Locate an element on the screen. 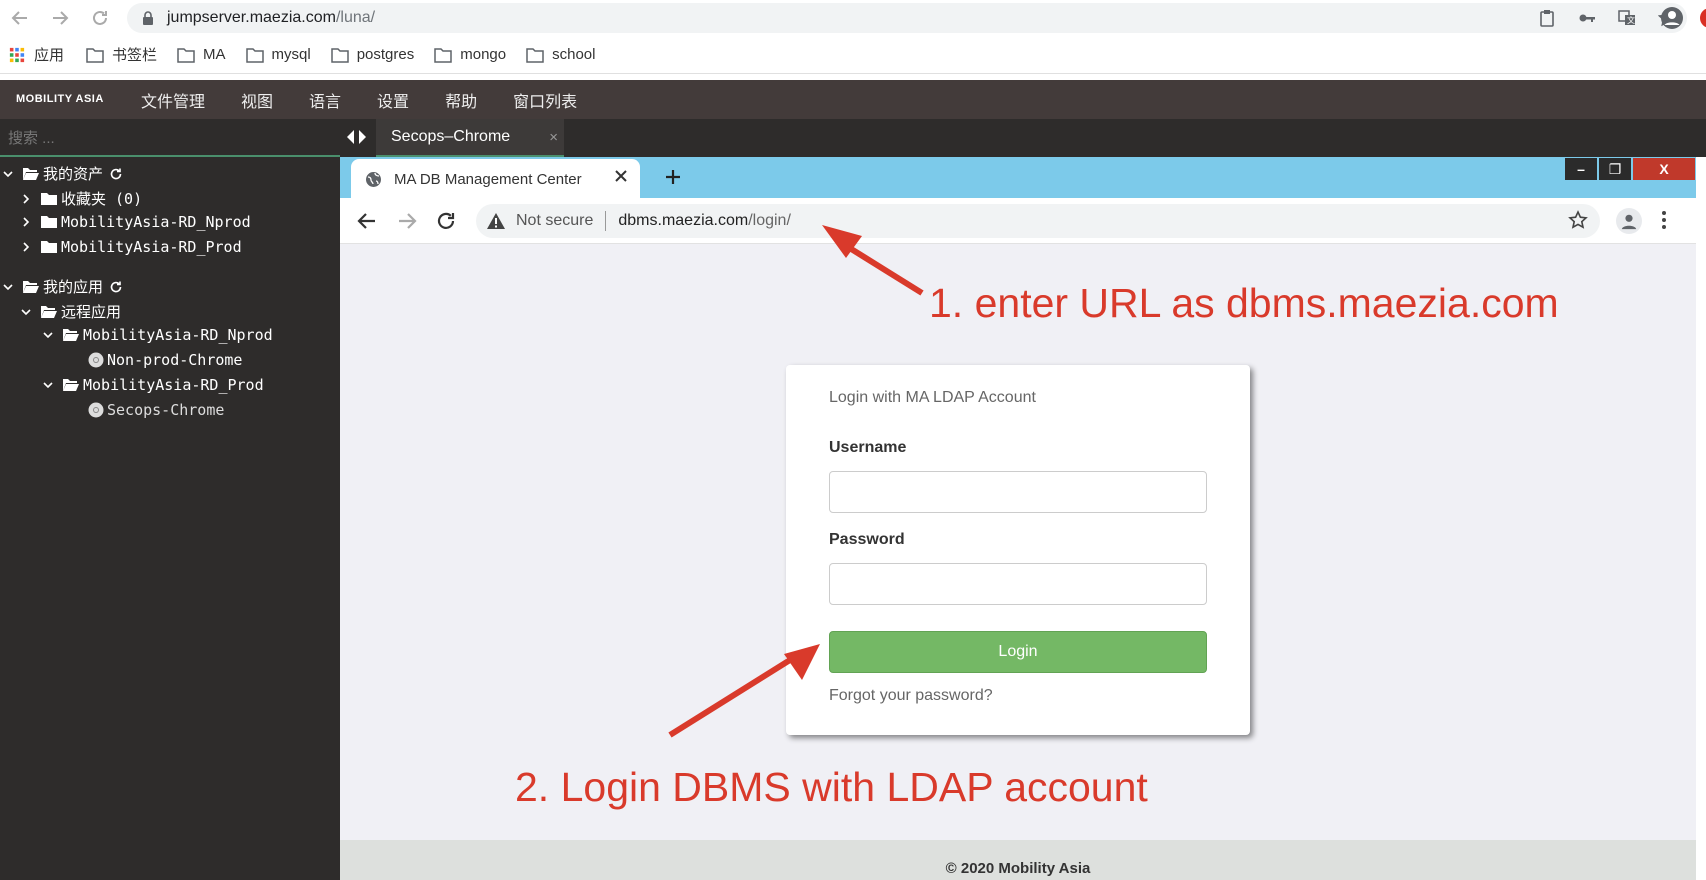 Image resolution: width=1706 pixels, height=880 pixels. annotation-step-1: 1. enter URL as dbms.maezia.com is located at coordinates (1244, 303).